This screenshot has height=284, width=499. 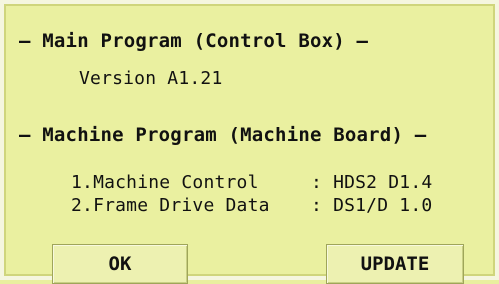 What do you see at coordinates (120, 264) in the screenshot?
I see `ok-button: OK` at bounding box center [120, 264].